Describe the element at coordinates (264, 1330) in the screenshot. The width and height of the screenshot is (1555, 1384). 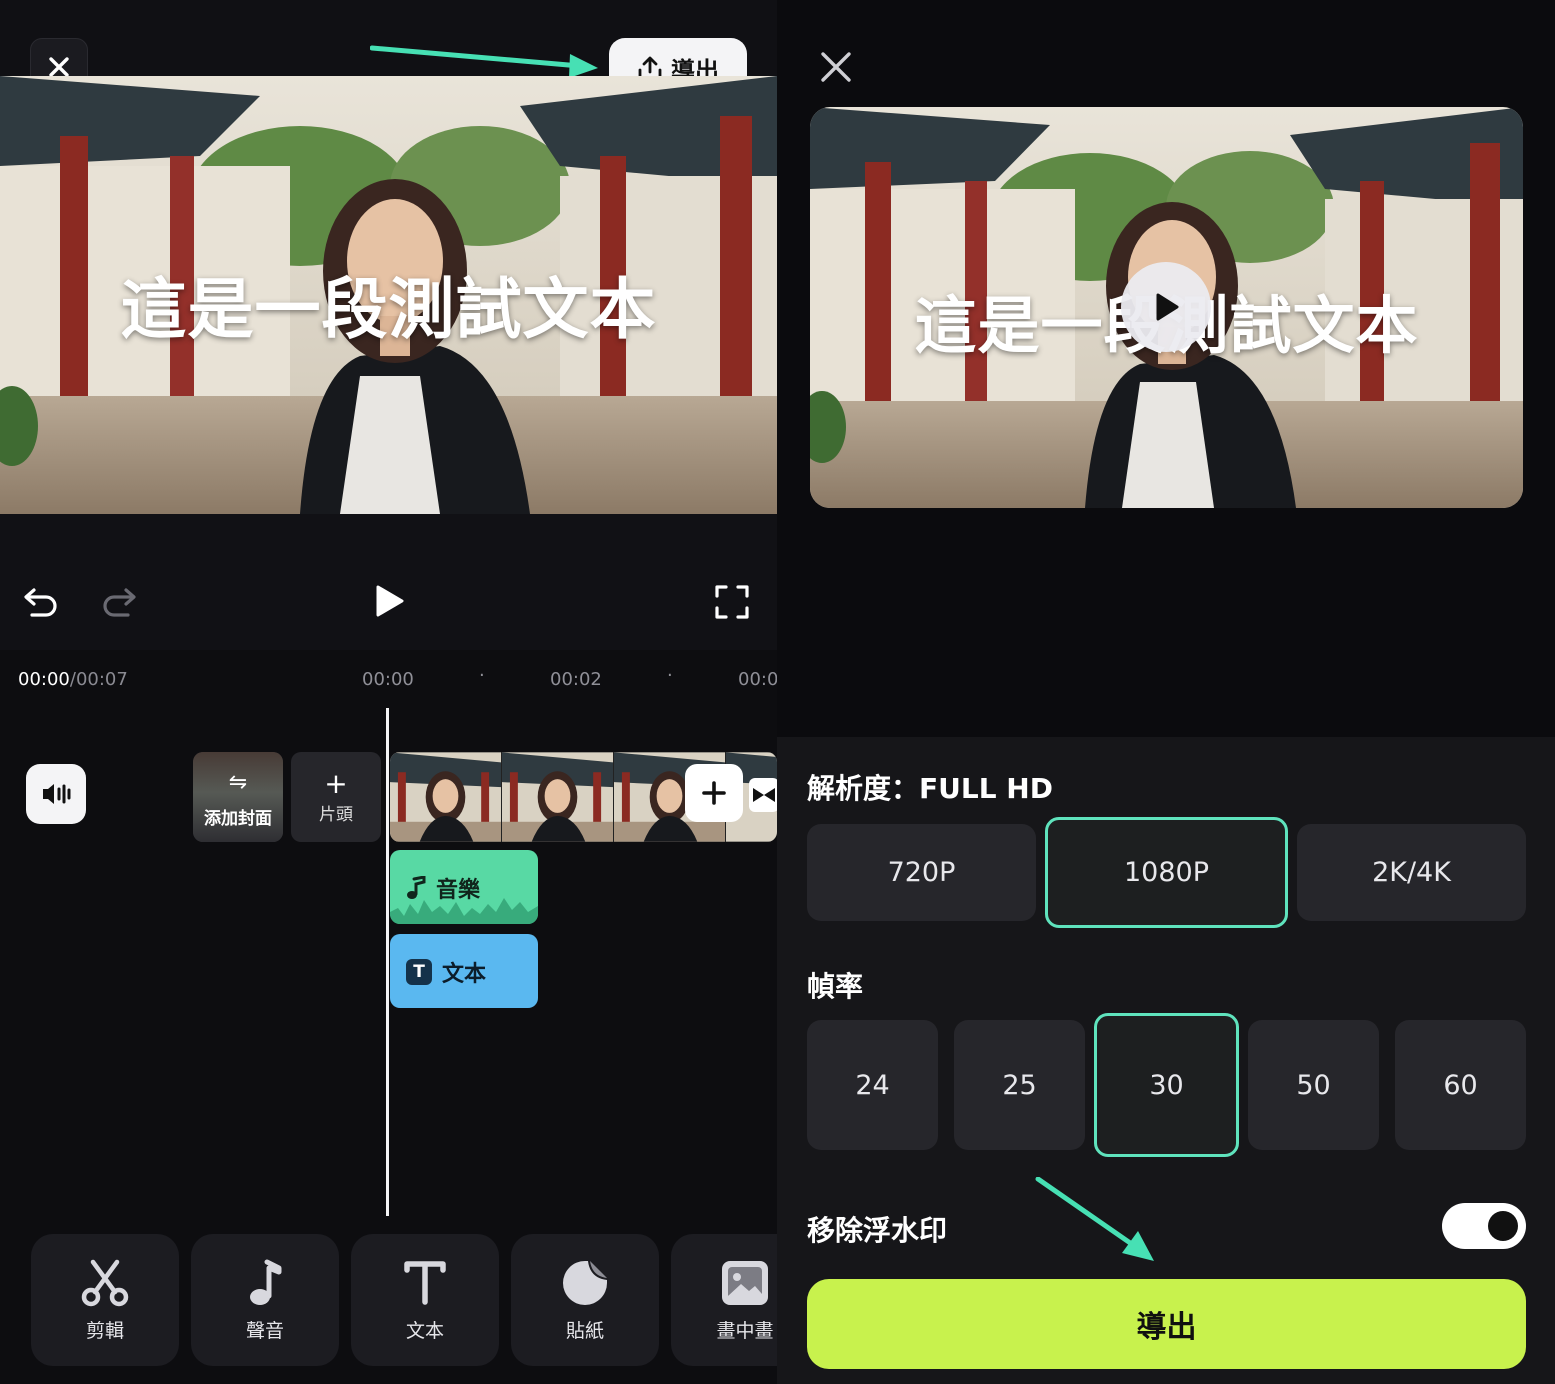
I see `tool-label: 聲音` at that location.